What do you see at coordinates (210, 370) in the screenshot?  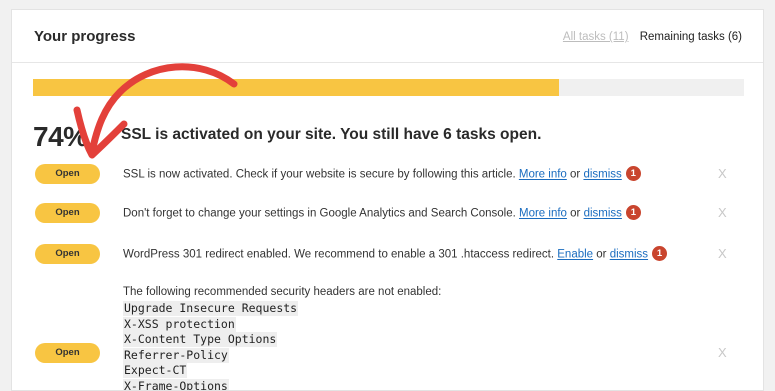 I see `security-header-item: Expect-CT` at bounding box center [210, 370].